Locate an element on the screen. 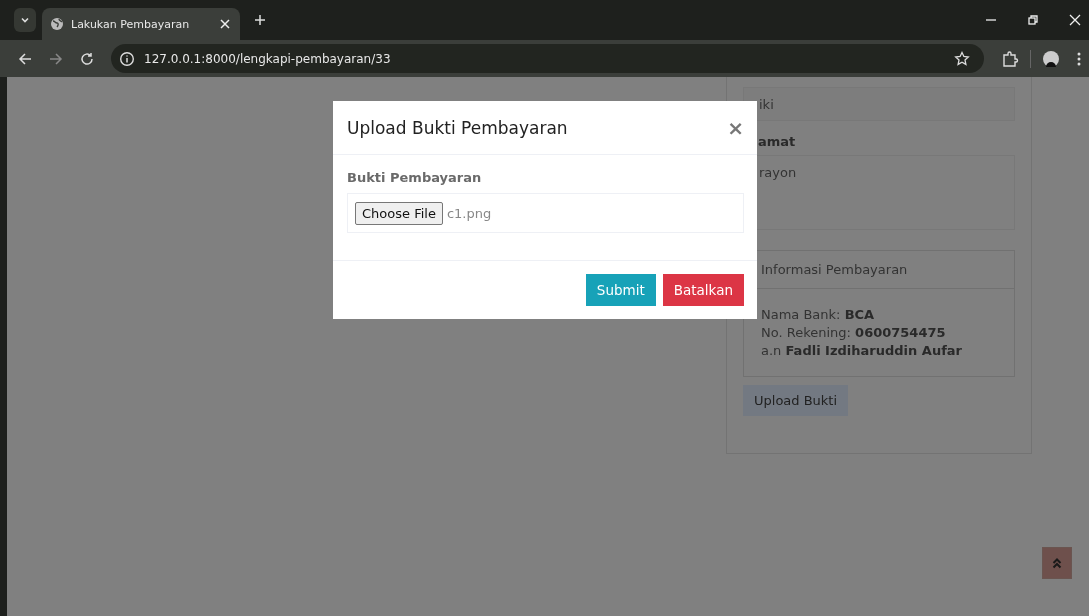  close-tab-icon is located at coordinates (225, 24).